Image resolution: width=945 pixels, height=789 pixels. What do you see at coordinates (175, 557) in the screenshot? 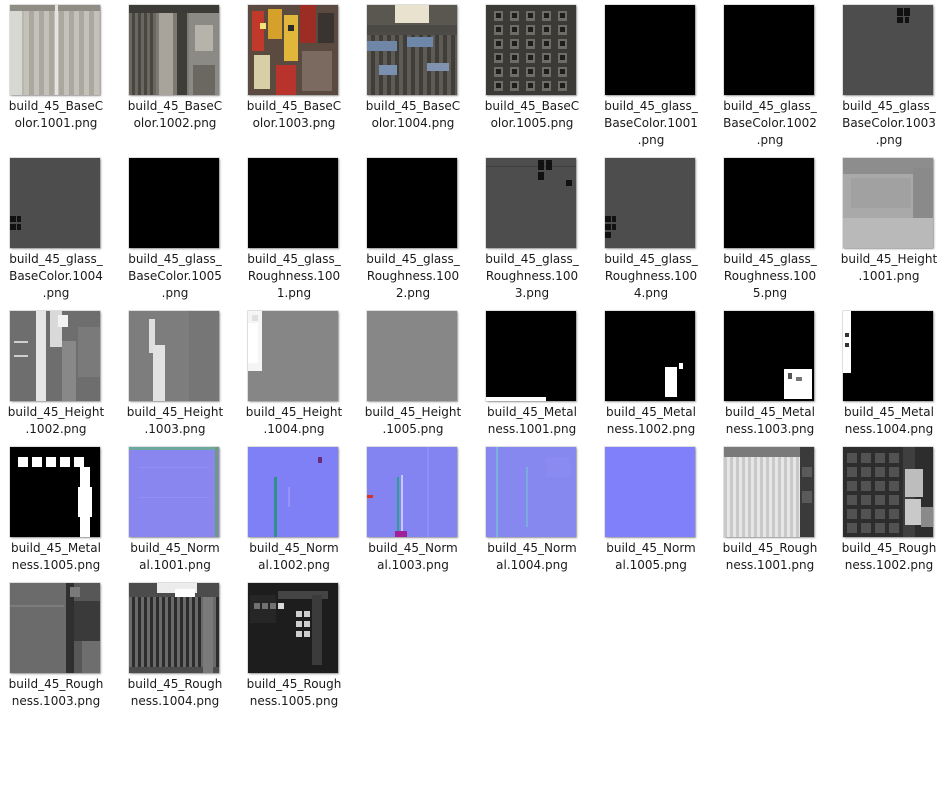
I see `file-name: build_45_Norm al.1001.png` at bounding box center [175, 557].